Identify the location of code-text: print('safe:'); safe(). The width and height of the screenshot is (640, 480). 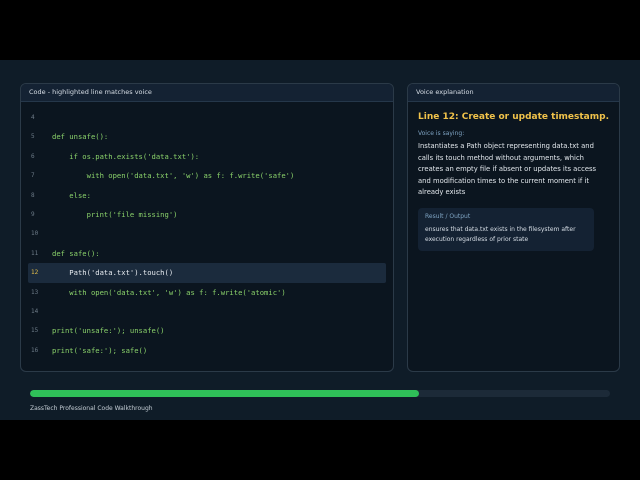
(100, 350).